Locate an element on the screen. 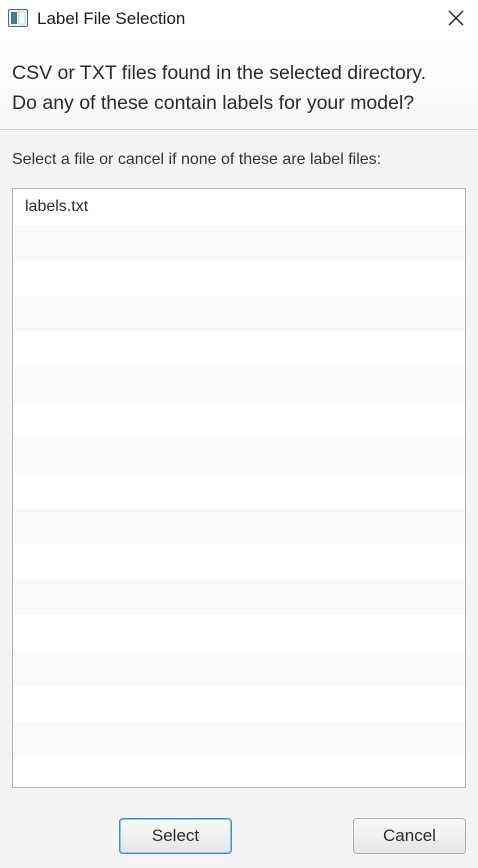 This screenshot has width=478, height=868. title-bar: Label File Selection is located at coordinates (239, 20).